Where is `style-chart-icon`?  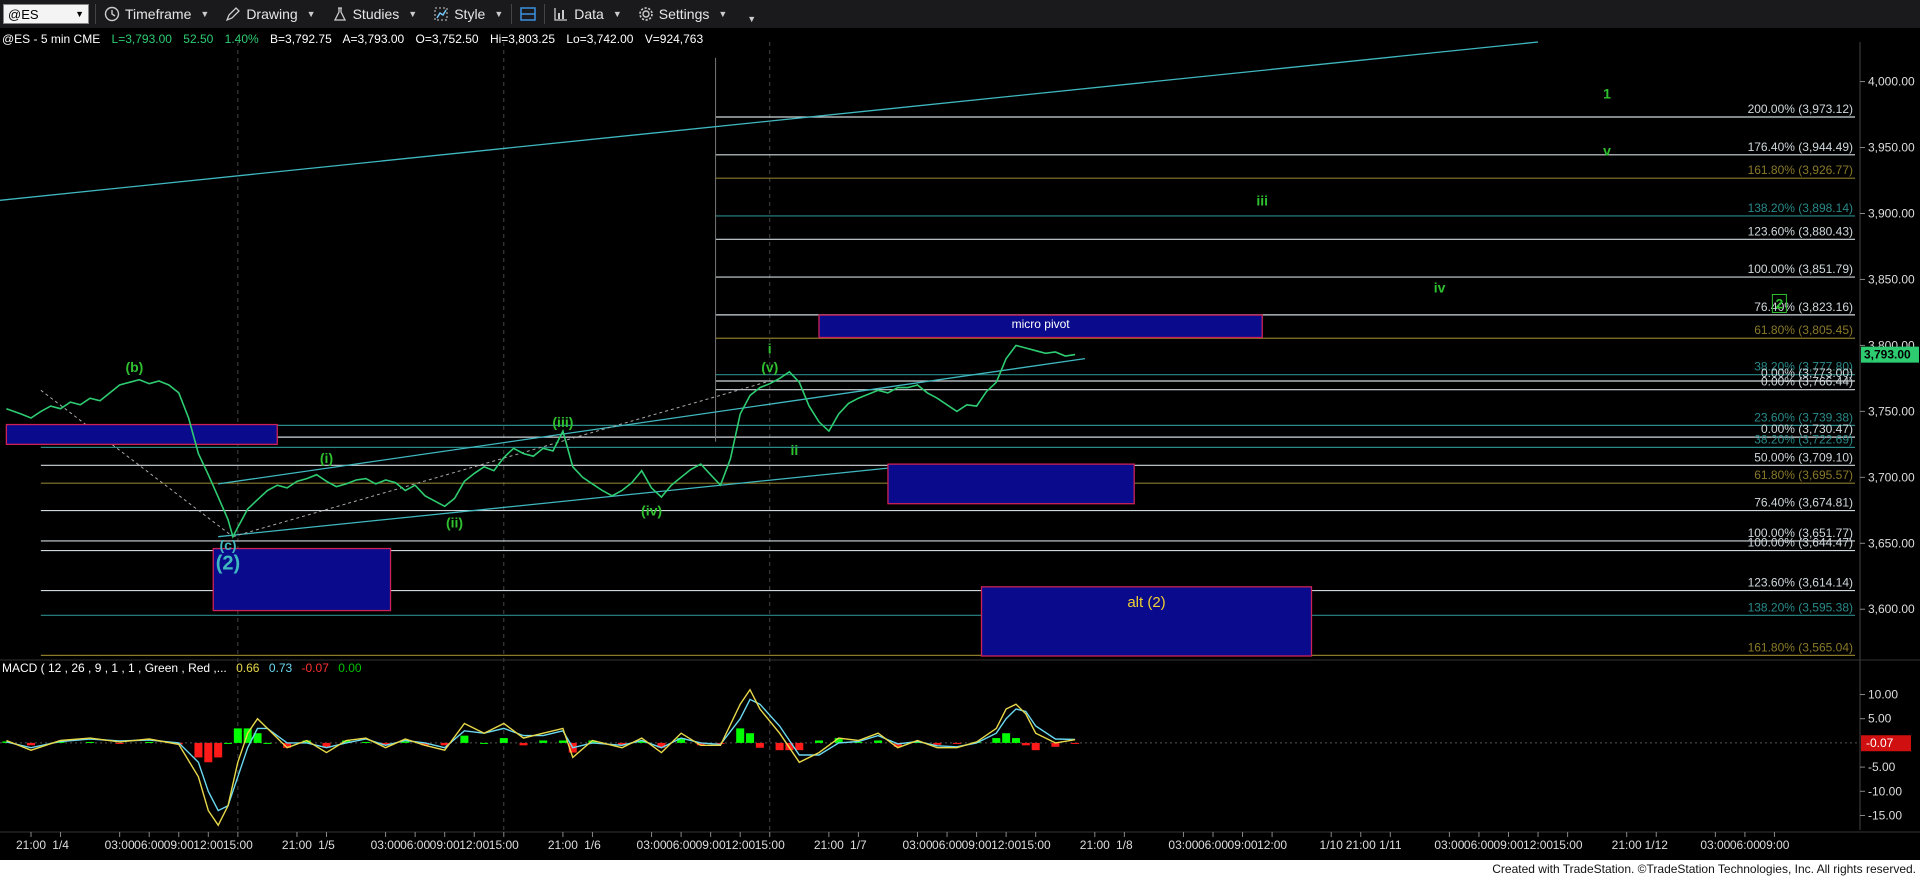 style-chart-icon is located at coordinates (441, 14).